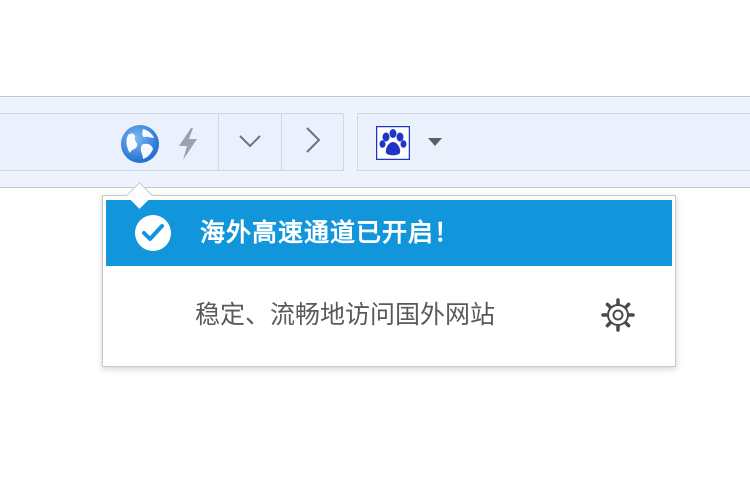 Image resolution: width=750 pixels, height=500 pixels. What do you see at coordinates (345, 314) in the screenshot?
I see `popup-subtitle: 稳定、流畅地访问国外网站` at bounding box center [345, 314].